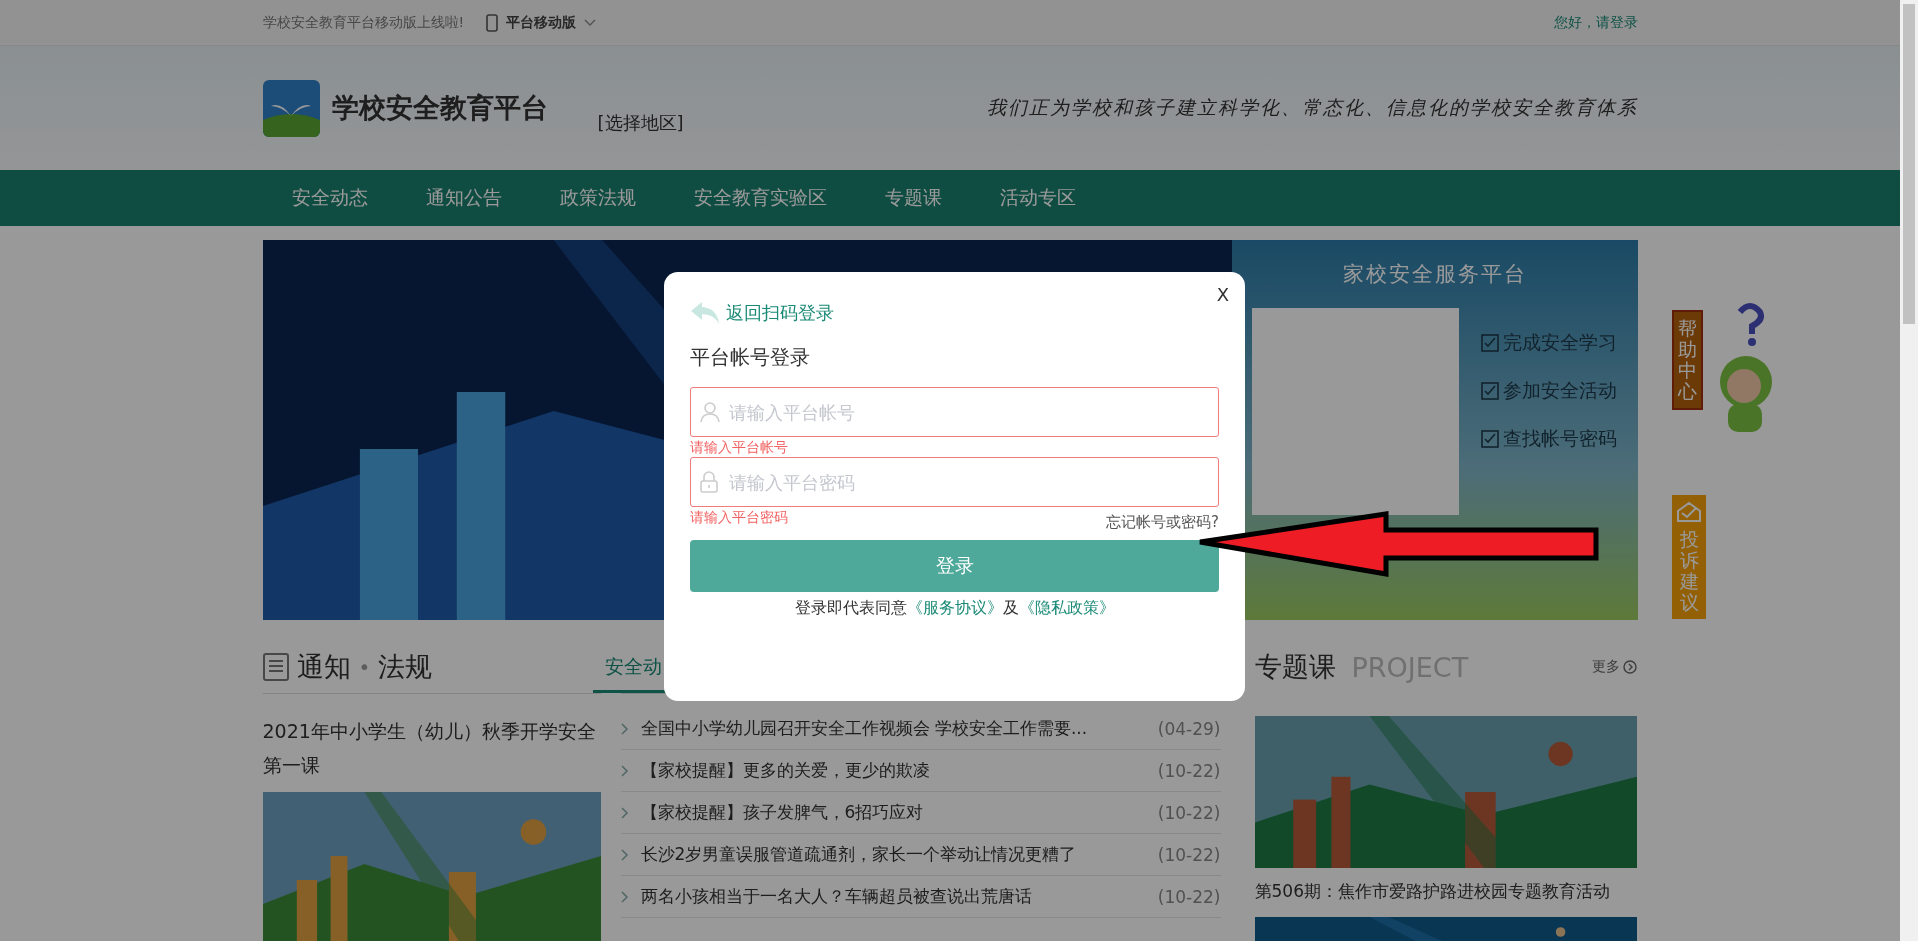  What do you see at coordinates (1909, 164) in the screenshot?
I see `scrollbar-thumb` at bounding box center [1909, 164].